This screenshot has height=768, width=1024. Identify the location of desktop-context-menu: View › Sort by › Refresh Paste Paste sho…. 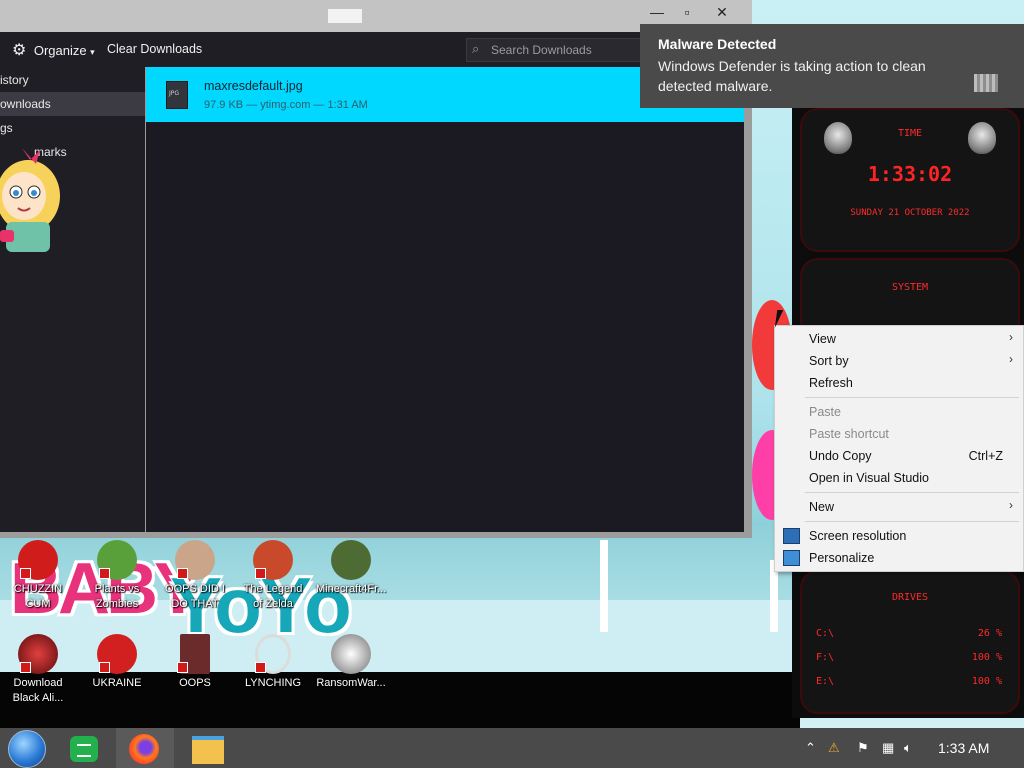
(899, 448).